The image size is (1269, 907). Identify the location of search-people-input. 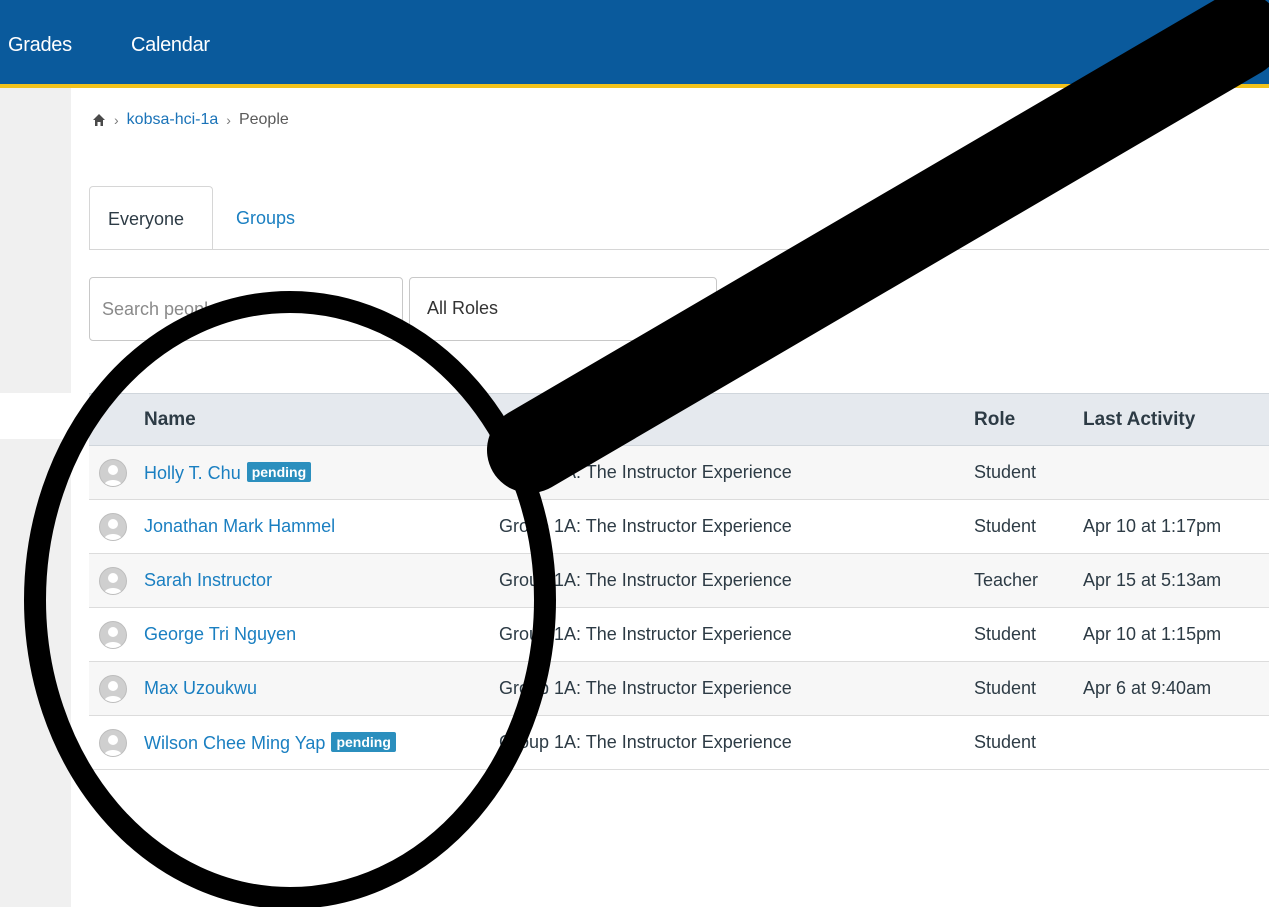
(246, 309).